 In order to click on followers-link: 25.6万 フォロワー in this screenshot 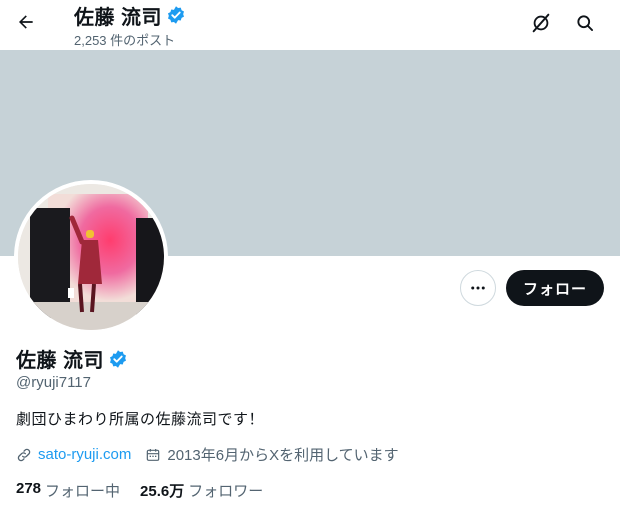, I will do `click(201, 490)`.